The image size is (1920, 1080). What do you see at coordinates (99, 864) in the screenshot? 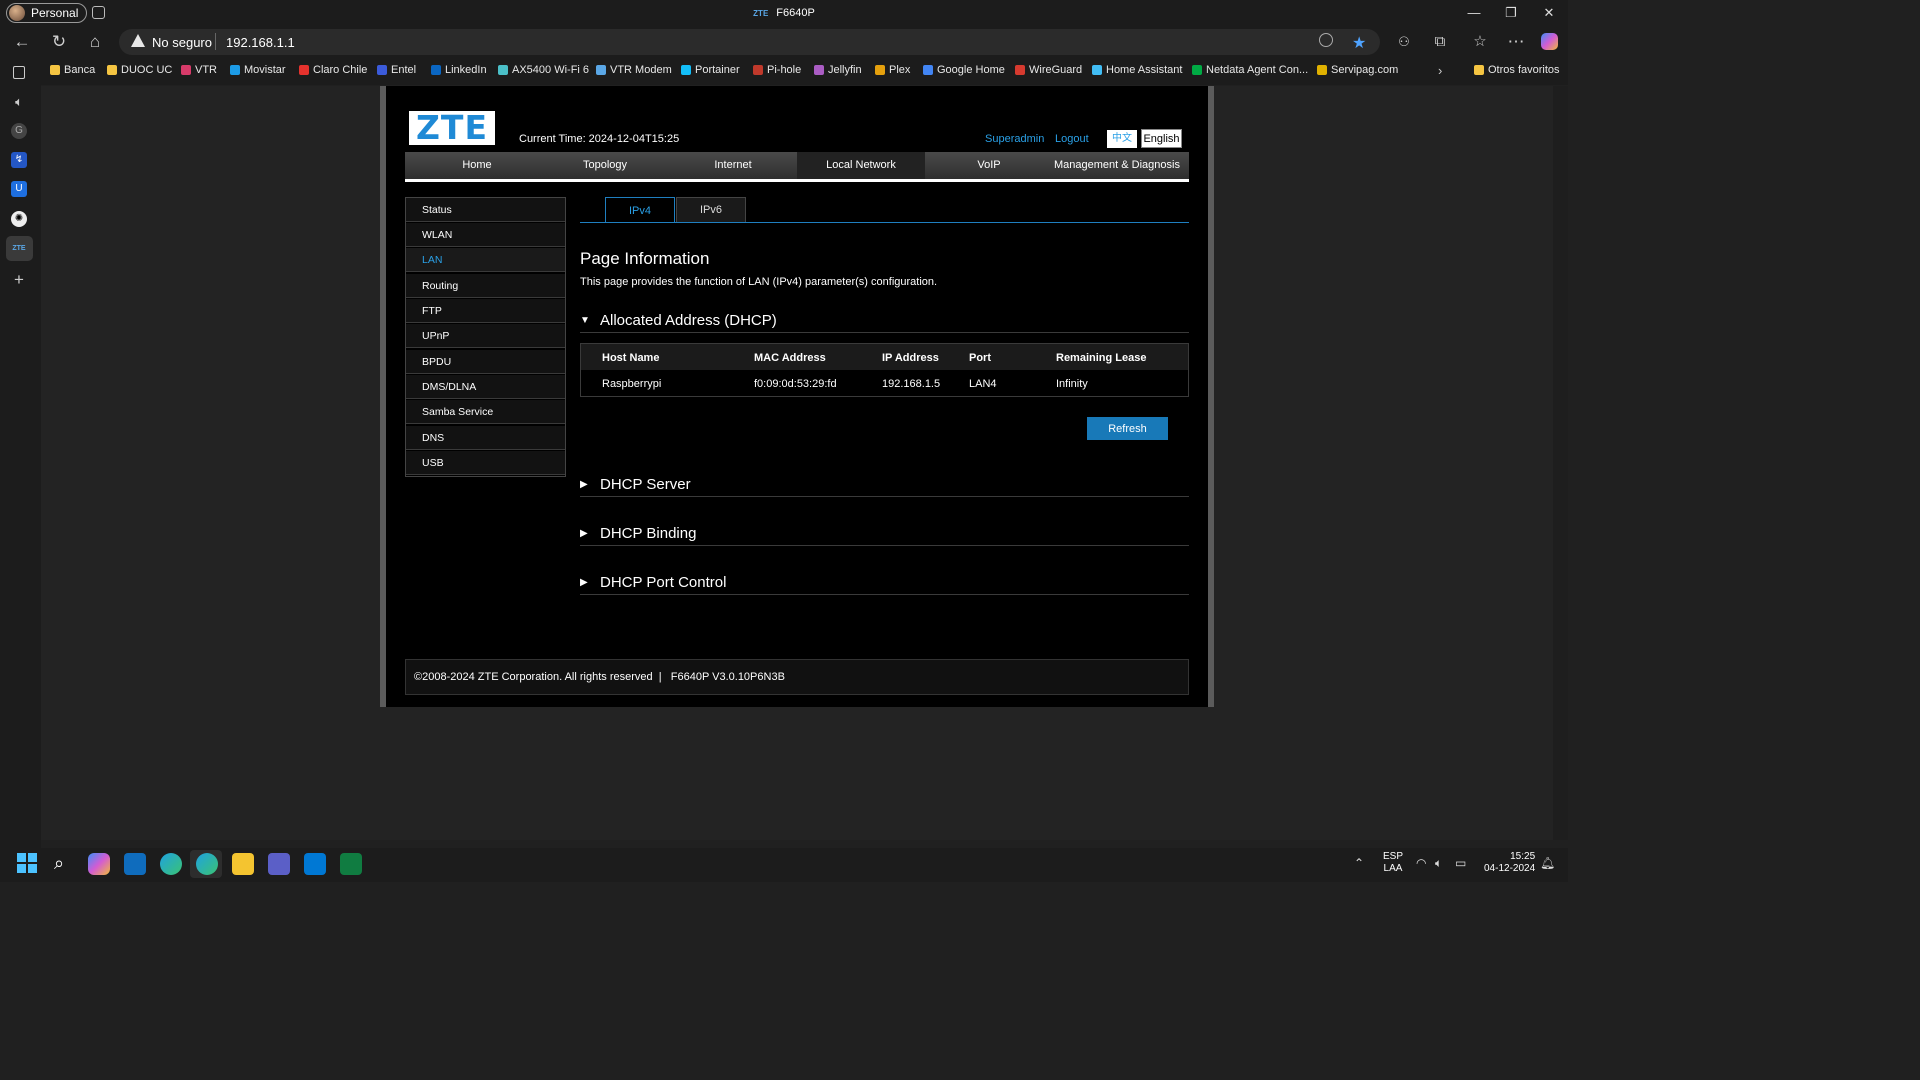
I see `copilot-taskbar-icon` at bounding box center [99, 864].